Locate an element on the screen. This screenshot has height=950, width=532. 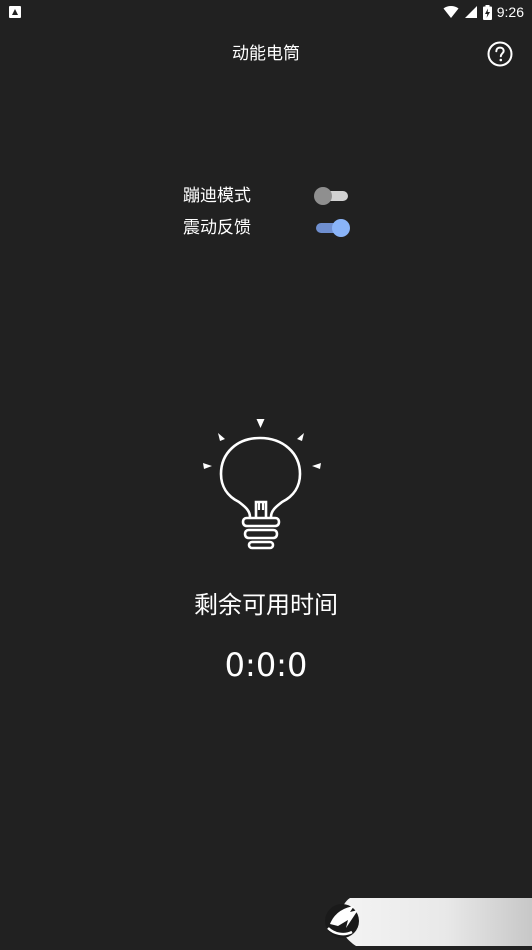
flashlight-bulb-button is located at coordinates (261, 484).